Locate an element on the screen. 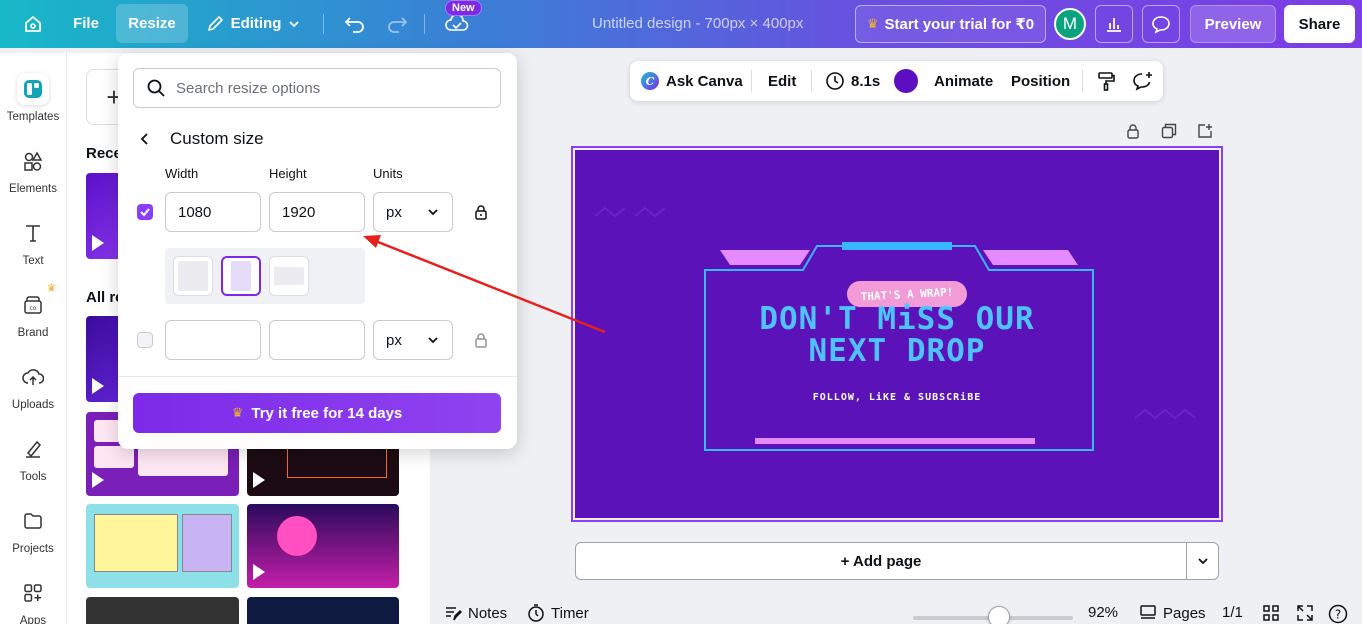  duplicate-icon is located at coordinates (1169, 131).